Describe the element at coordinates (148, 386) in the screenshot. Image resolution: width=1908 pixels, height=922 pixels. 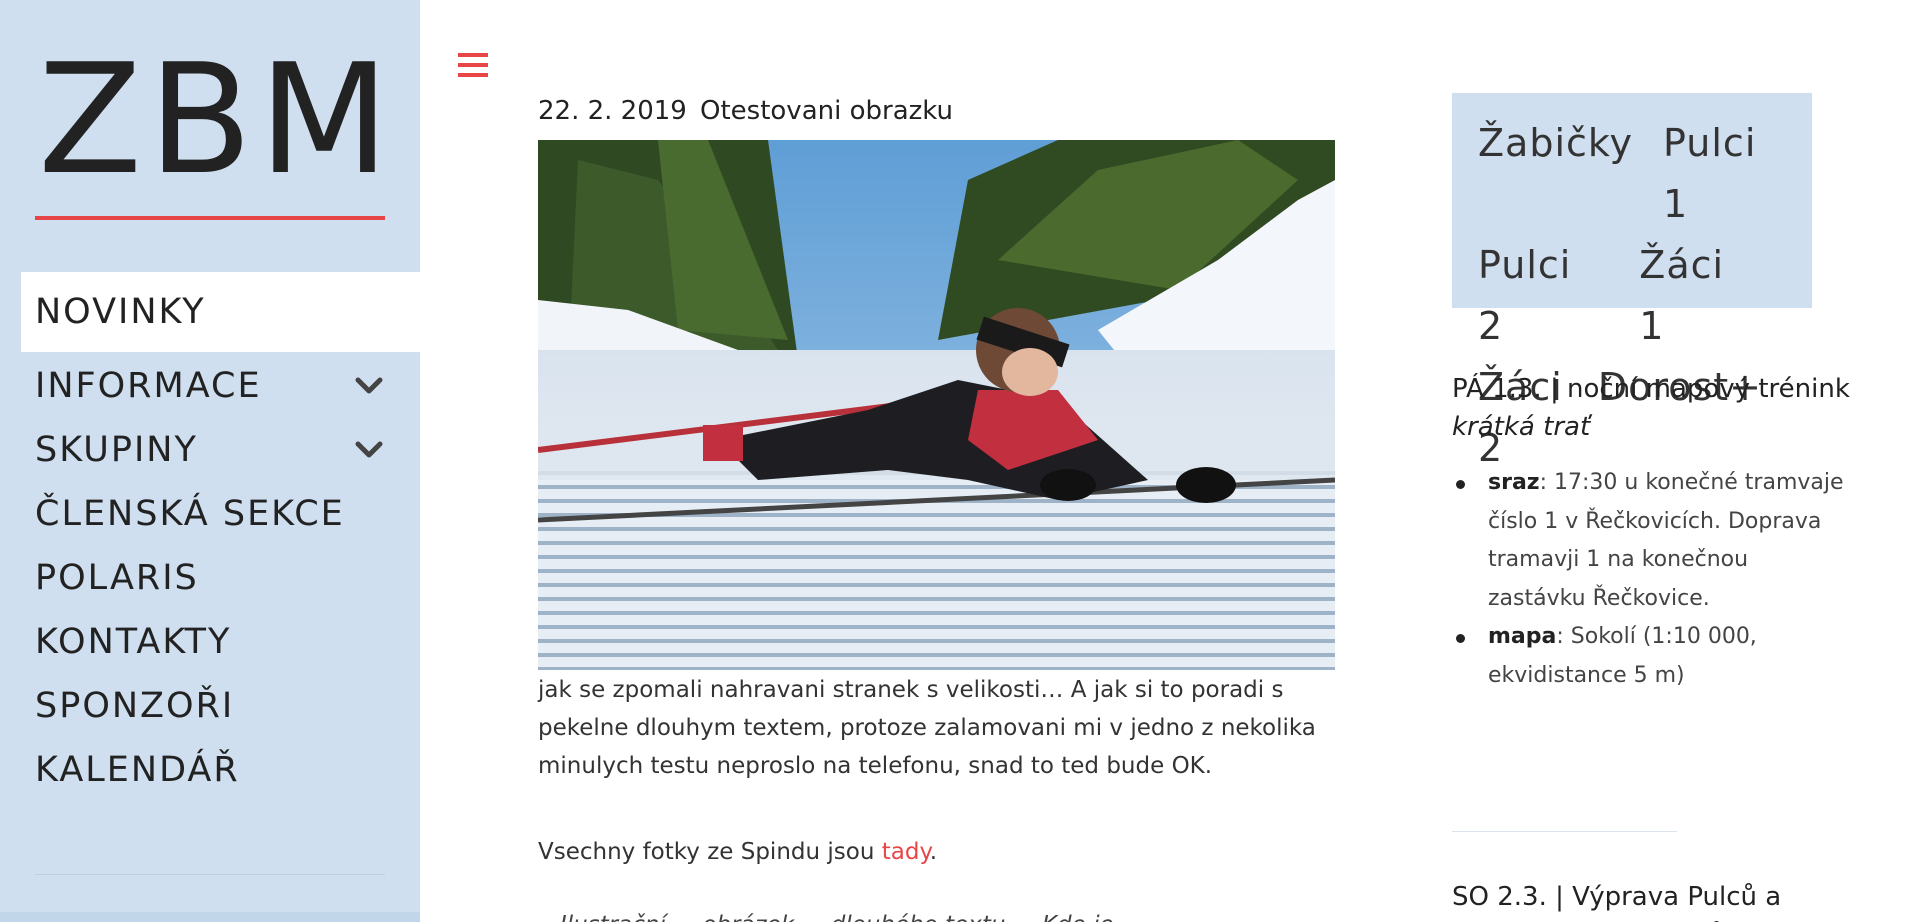
I see `nav-item-label: INFORMACE` at that location.